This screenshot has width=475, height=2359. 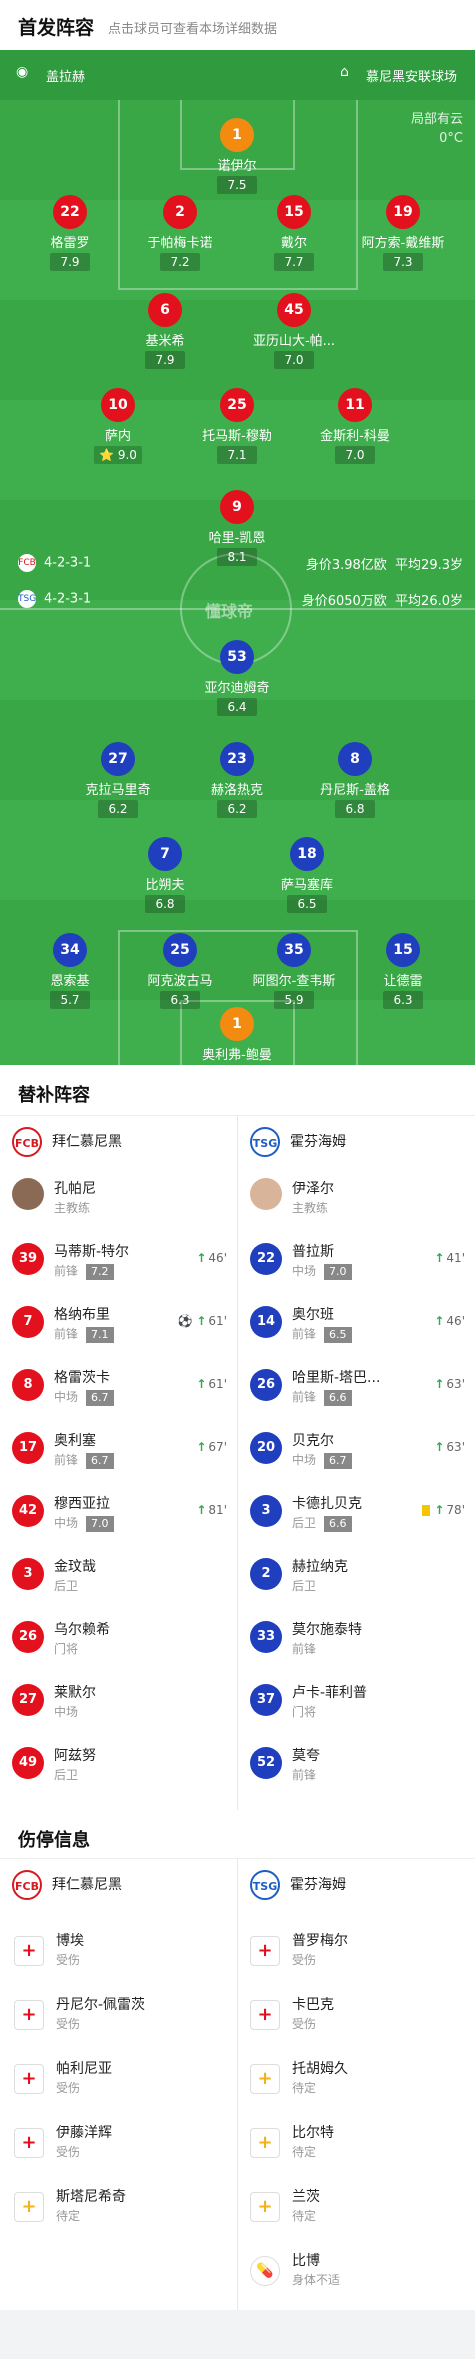 I want to click on home-player: 19 阿方索-戴维斯 7.3, so click(x=403, y=233).